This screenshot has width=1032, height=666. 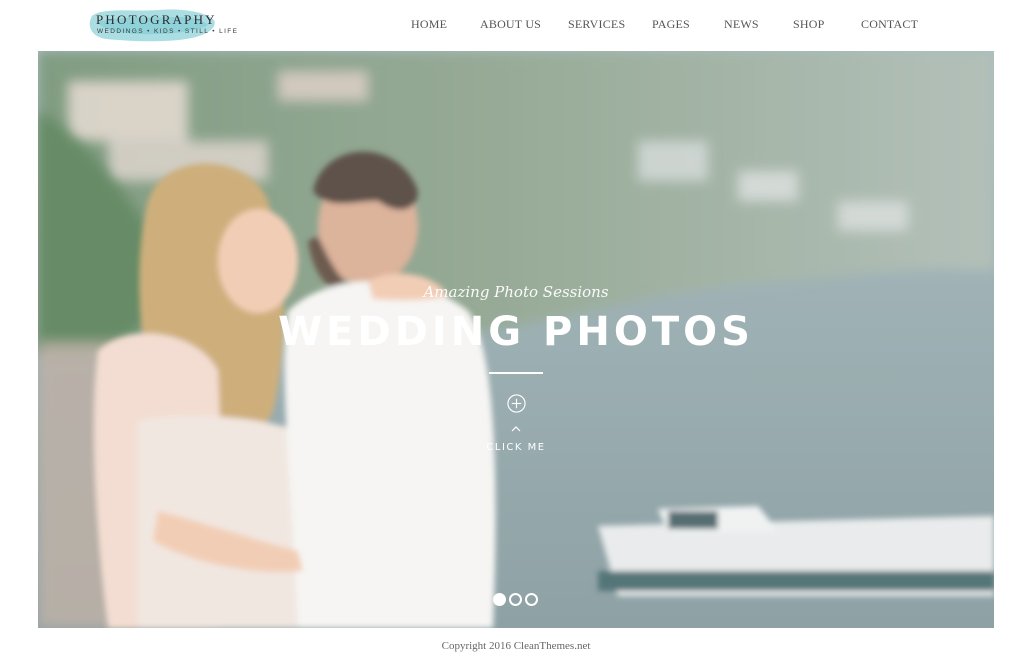 What do you see at coordinates (516, 292) in the screenshot?
I see `hero-subtitle: Amazing Photo Sessions` at bounding box center [516, 292].